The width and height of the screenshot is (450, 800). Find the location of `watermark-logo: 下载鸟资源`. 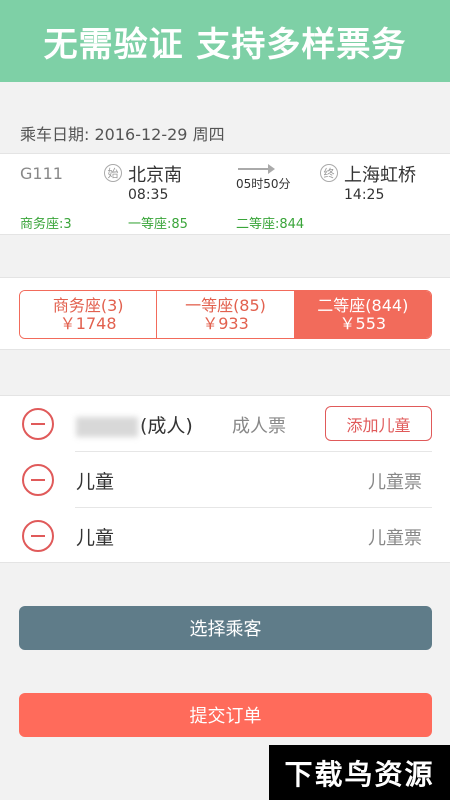

watermark-logo: 下载鸟资源 is located at coordinates (359, 772).